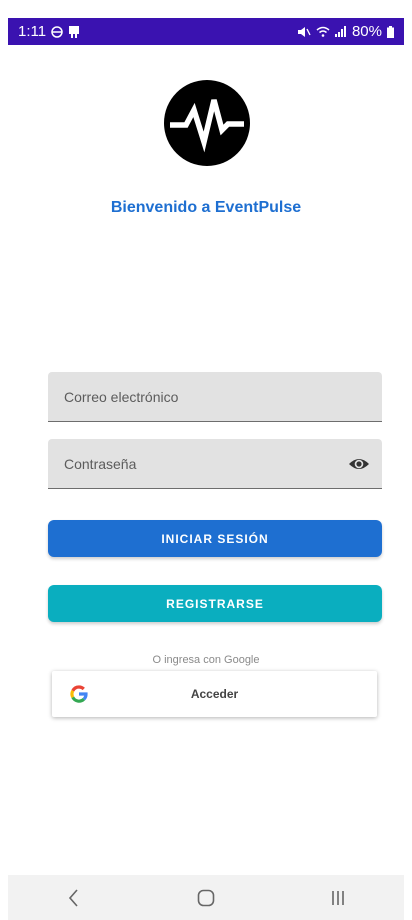 This screenshot has height=920, width=412. I want to click on notification-icon, so click(74, 31).